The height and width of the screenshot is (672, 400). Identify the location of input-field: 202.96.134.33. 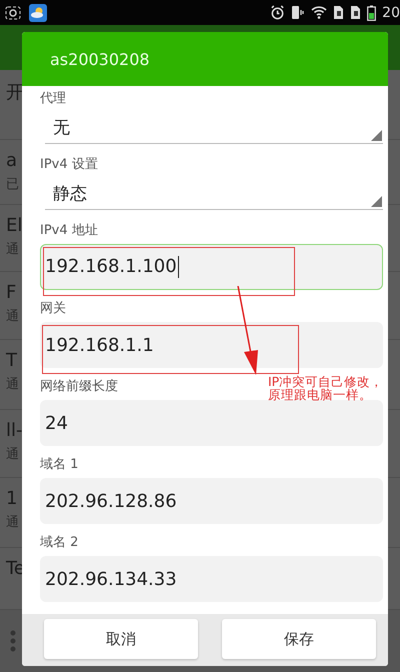
(211, 579).